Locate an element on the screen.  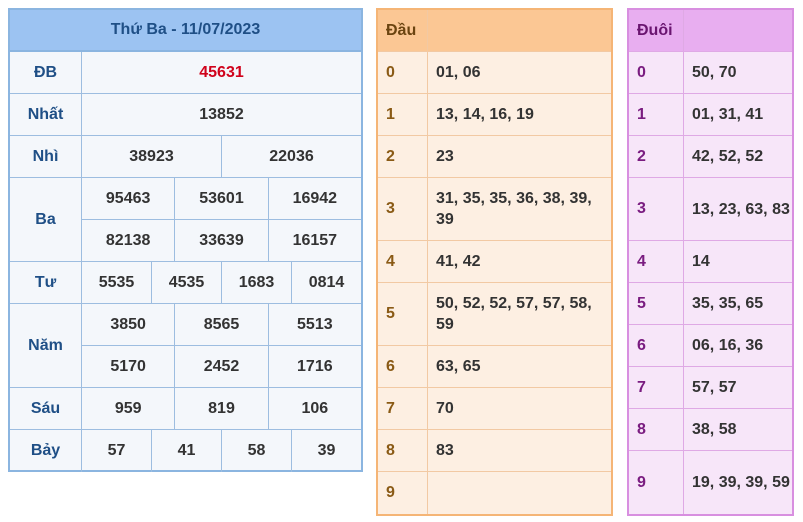
duoi-row: 9 19, 39, 39, 59 is located at coordinates (710, 482).